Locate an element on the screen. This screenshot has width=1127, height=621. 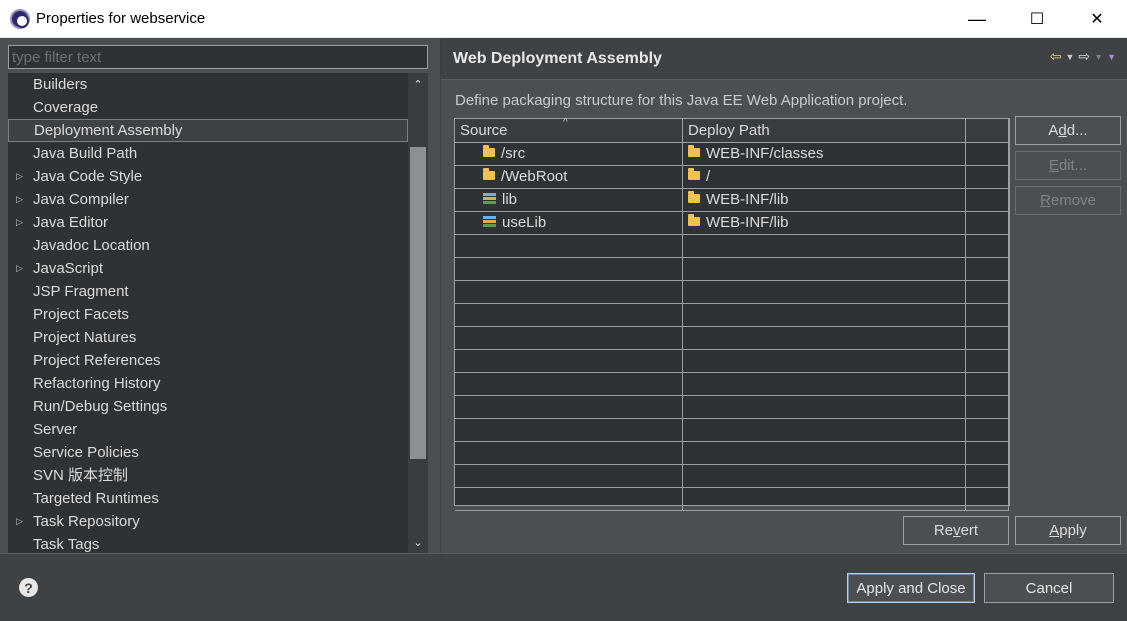
scroll-up-icon: ⌃ is located at coordinates (418, 84).